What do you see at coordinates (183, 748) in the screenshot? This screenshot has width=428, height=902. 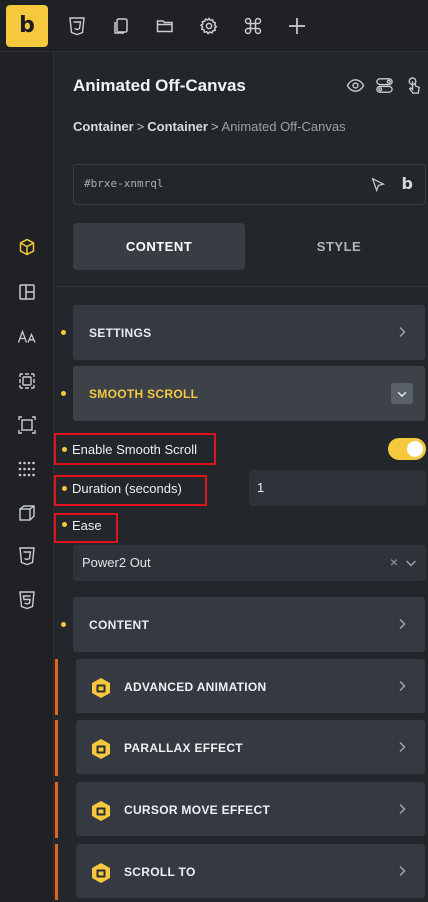 I see `section-label: PARALLAX EFFECT` at bounding box center [183, 748].